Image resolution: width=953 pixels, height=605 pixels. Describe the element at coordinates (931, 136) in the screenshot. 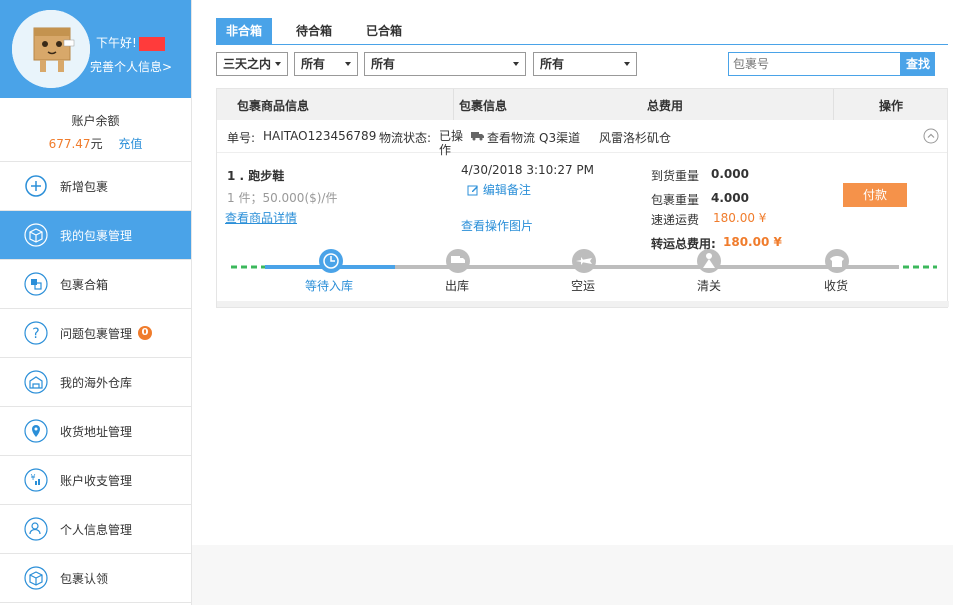

I see `collapse-chevron-icon` at that location.